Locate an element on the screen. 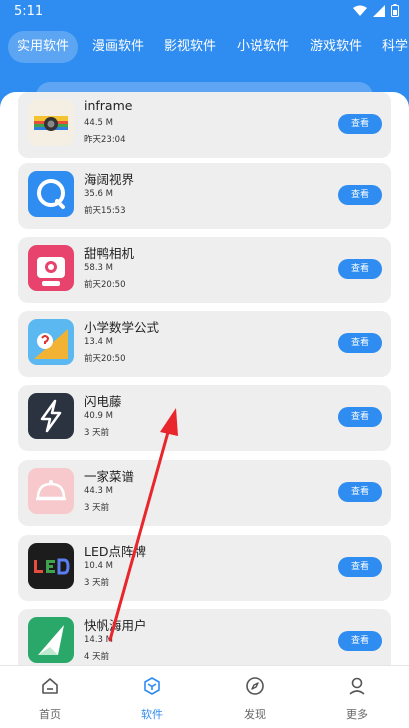 The width and height of the screenshot is (409, 728). nav-home: 首页 is located at coordinates (50, 697).